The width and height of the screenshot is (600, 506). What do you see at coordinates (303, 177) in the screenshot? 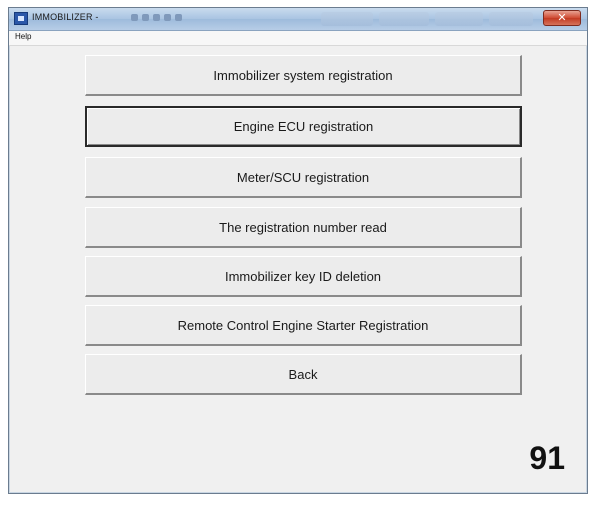
I see `meter-scu-registration-button: Meter/SCU registration` at bounding box center [303, 177].